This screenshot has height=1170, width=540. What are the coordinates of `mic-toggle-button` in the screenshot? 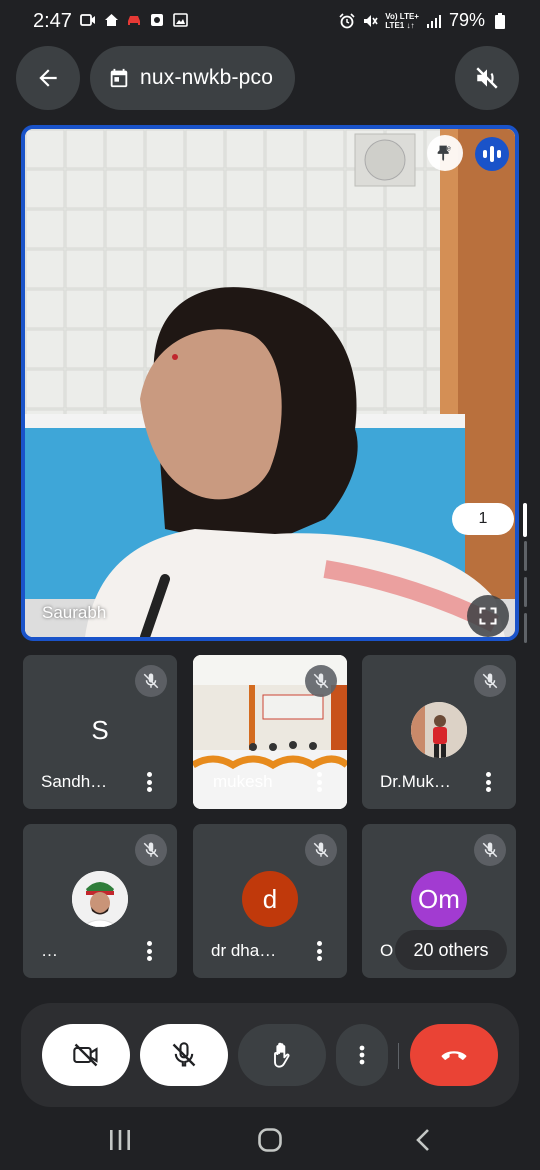 It's located at (184, 1055).